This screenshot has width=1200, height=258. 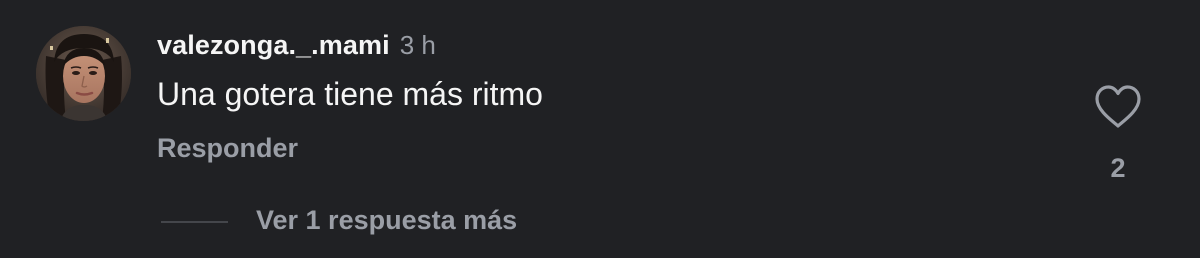 I want to click on heart-outline-icon, so click(x=1118, y=106).